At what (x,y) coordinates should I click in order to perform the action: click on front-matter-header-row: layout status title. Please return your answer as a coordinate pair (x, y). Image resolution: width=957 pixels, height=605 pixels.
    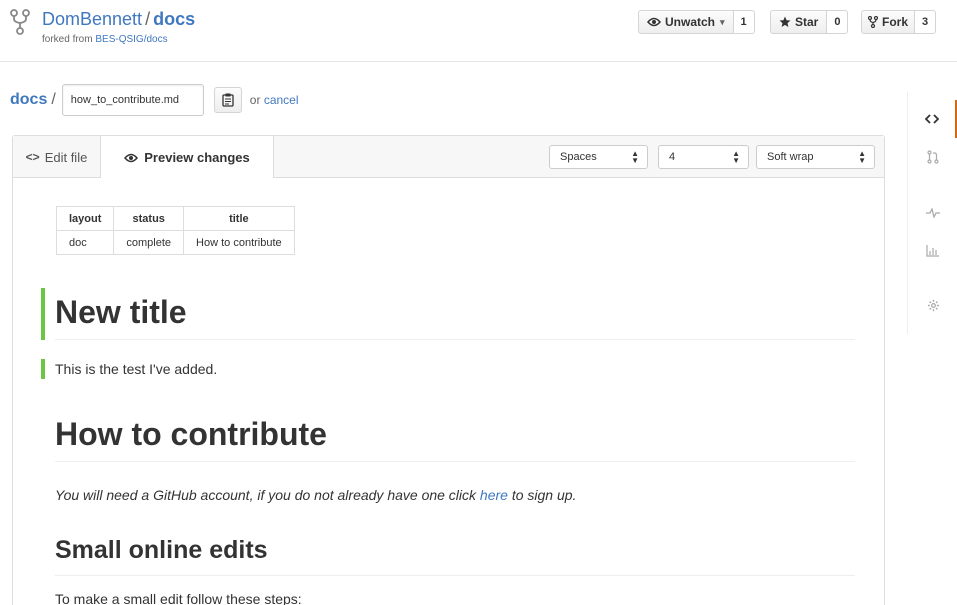
    Looking at the image, I should click on (175, 218).